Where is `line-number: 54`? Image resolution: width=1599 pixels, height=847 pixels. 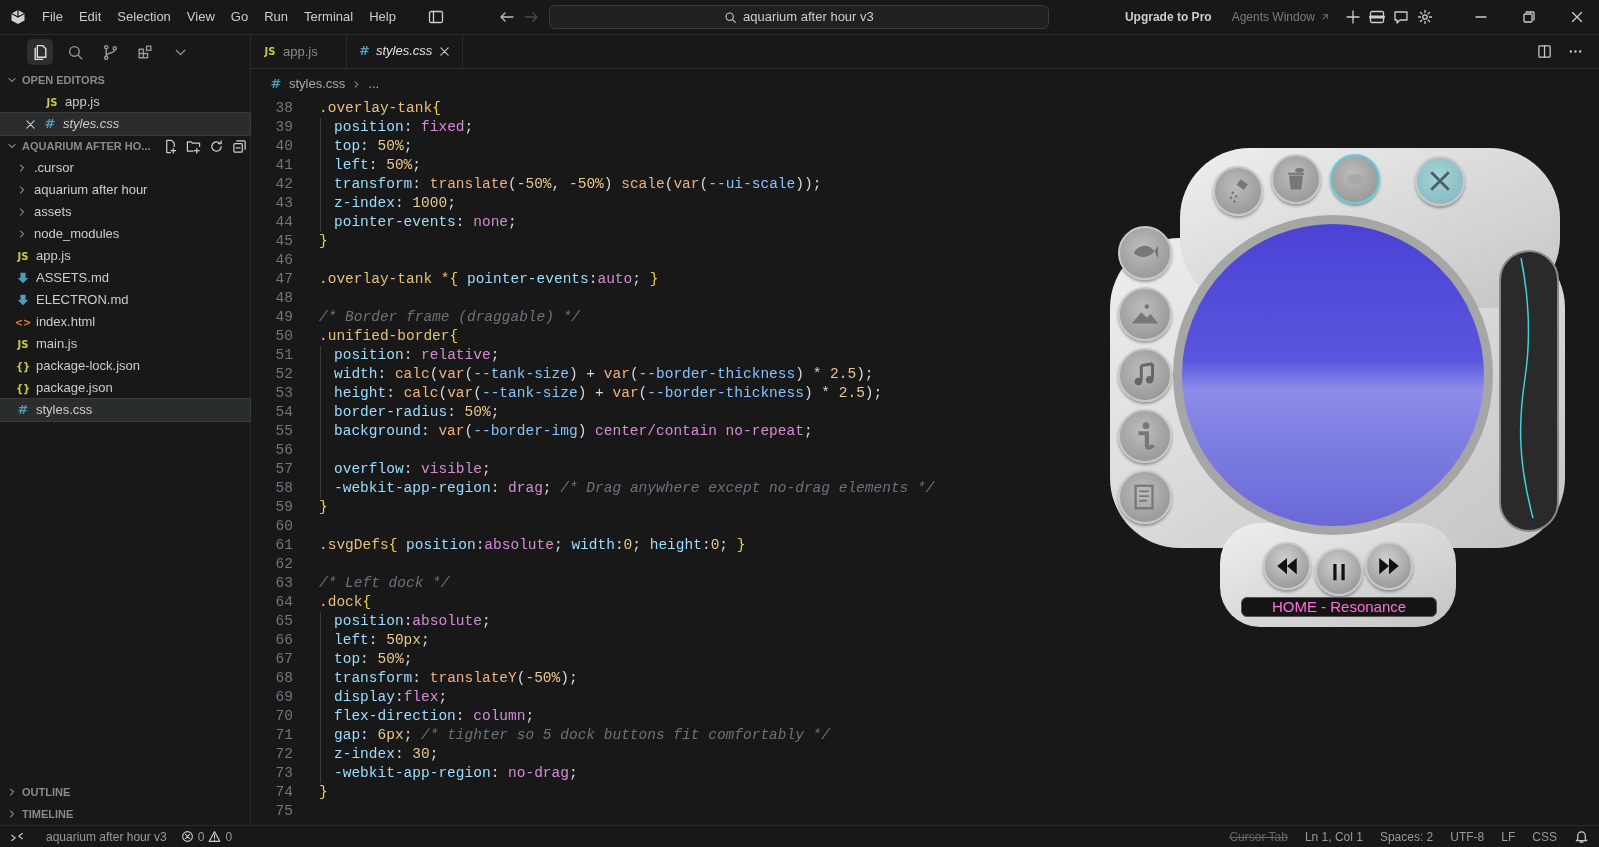 line-number: 54 is located at coordinates (283, 412).